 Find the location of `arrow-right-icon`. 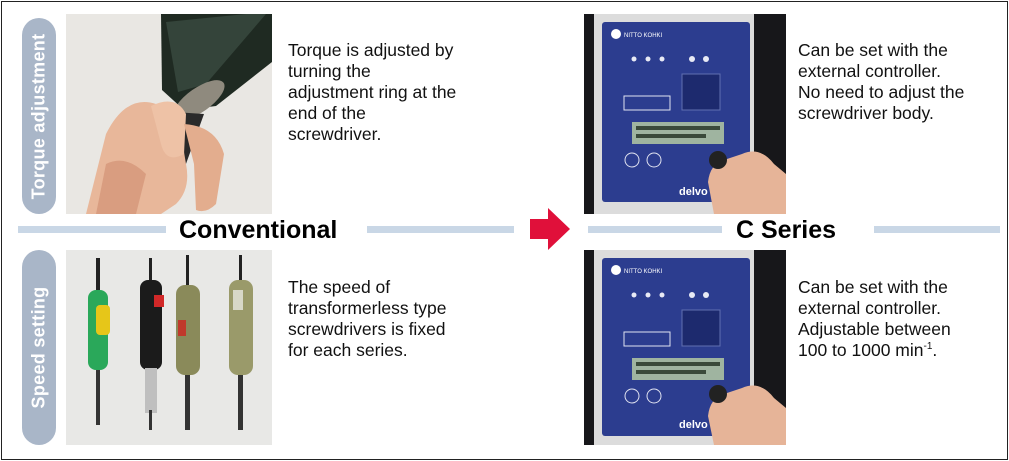

arrow-right-icon is located at coordinates (550, 229).